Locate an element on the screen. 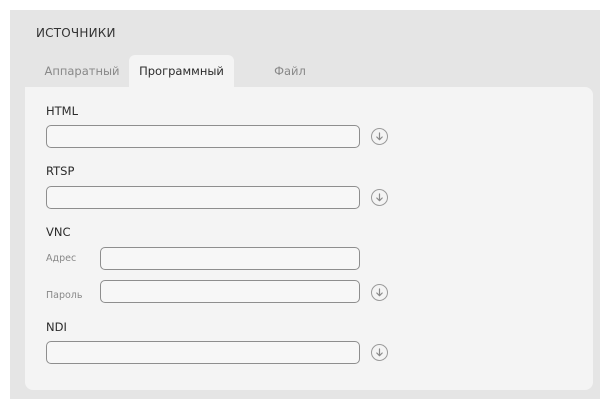 Image resolution: width=600 pixels, height=399 pixels. html-input is located at coordinates (203, 136).